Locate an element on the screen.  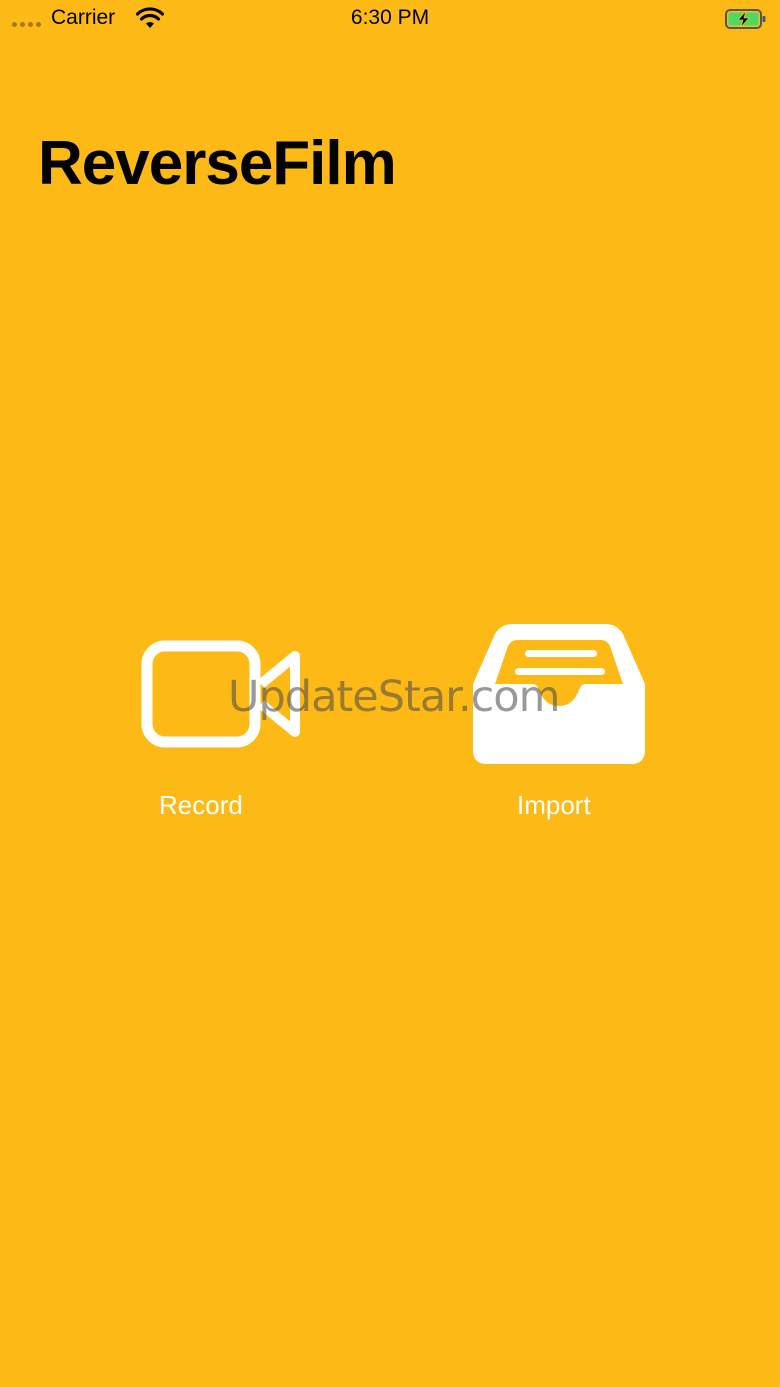
record-button: Record is located at coordinates (215, 722).